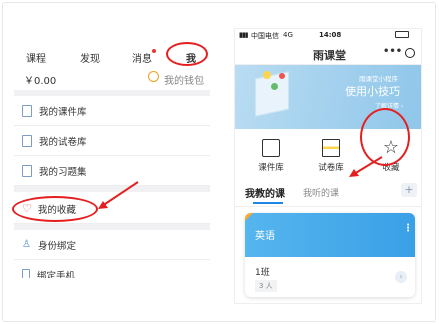  I want to click on course-more-icon: ⋮, so click(408, 228).